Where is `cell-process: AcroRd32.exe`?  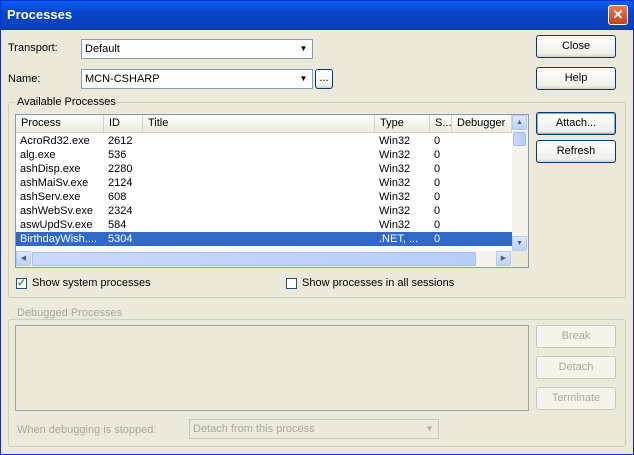
cell-process: AcroRd32.exe is located at coordinates (55, 141).